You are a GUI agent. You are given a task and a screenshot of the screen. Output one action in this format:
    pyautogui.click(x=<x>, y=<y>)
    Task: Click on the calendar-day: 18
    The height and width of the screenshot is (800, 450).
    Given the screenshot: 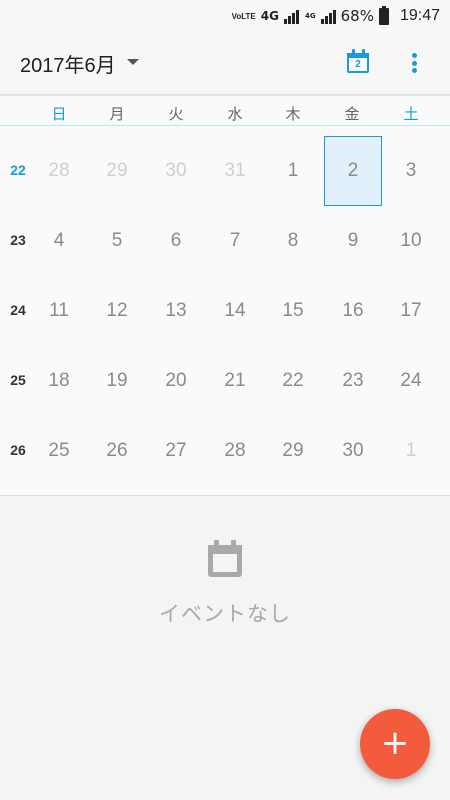 What is the action you would take?
    pyautogui.click(x=59, y=381)
    